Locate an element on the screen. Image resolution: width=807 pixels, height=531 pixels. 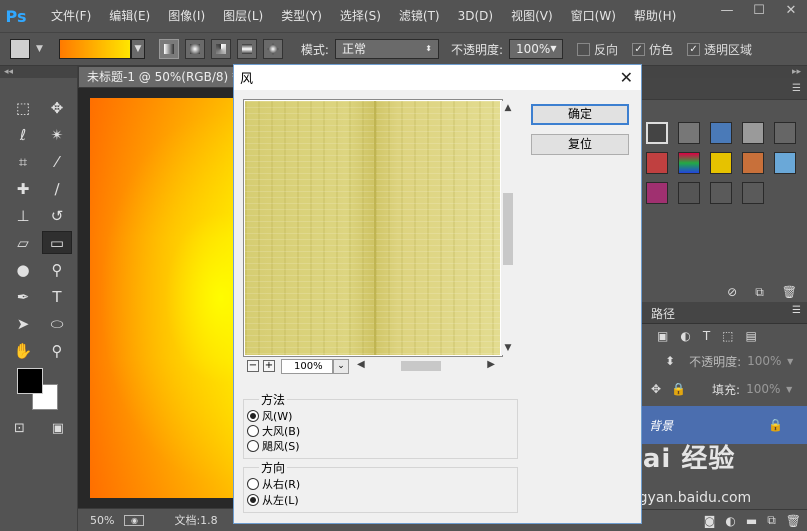
reflected-gradient-button is located at coordinates (246, 49).